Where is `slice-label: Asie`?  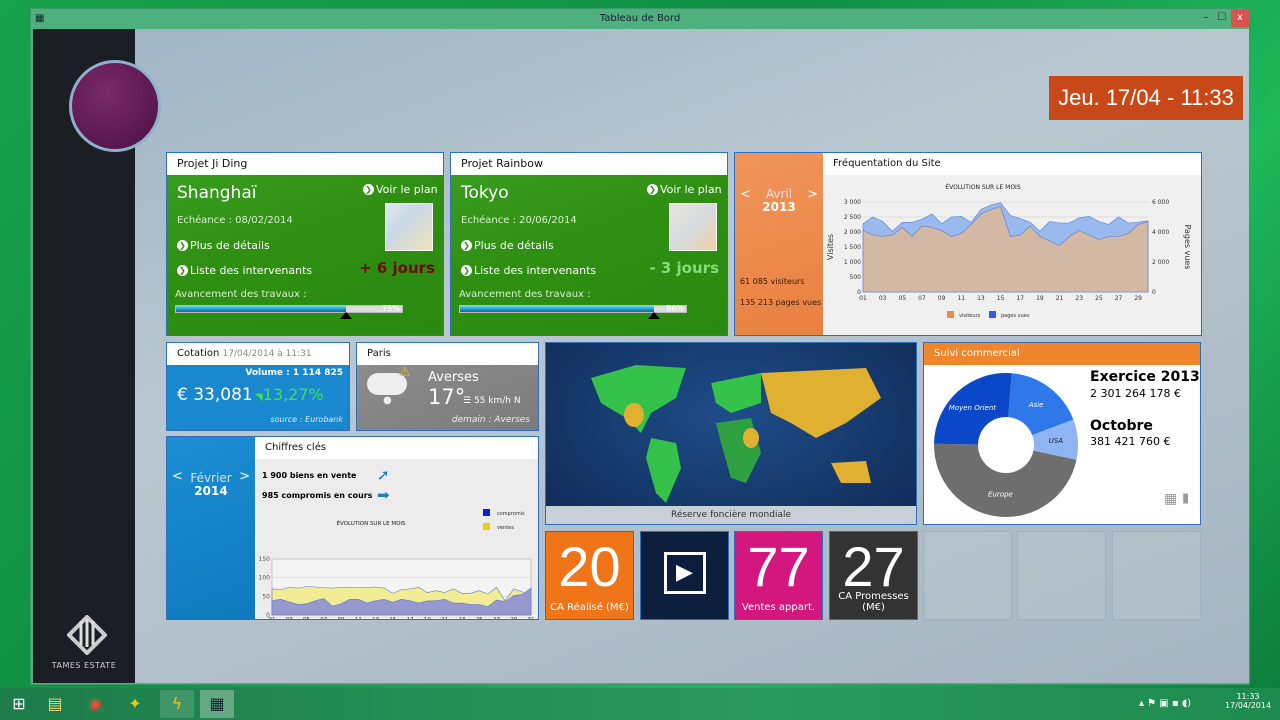
slice-label: Asie is located at coordinates (1036, 405).